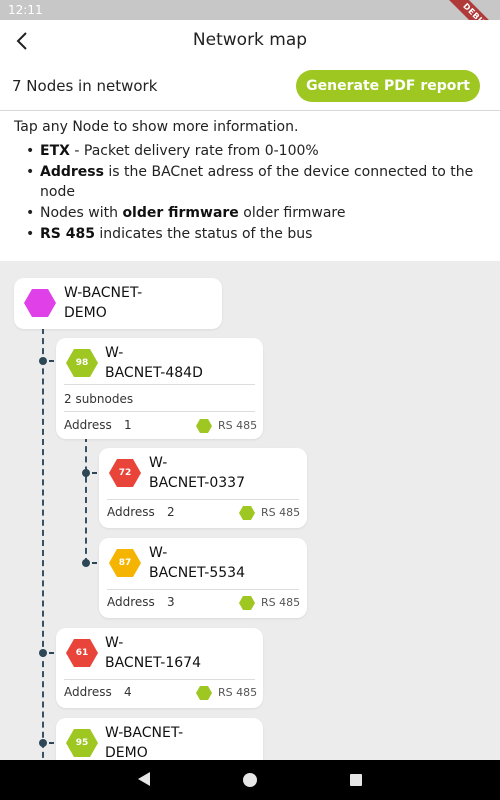  Describe the element at coordinates (125, 473) in the screenshot. I see `etx-badge: 72` at that location.